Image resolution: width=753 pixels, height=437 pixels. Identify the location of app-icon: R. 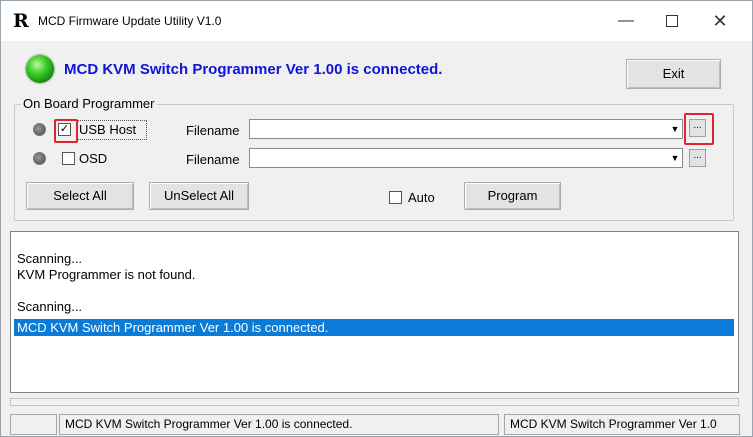
(21, 21).